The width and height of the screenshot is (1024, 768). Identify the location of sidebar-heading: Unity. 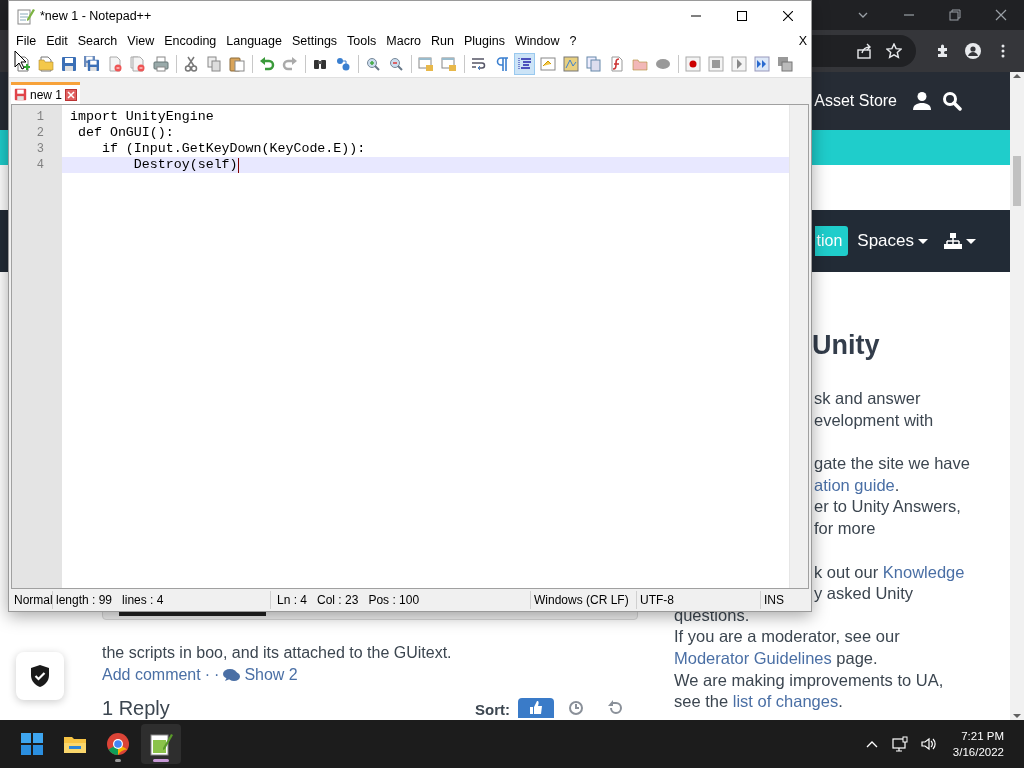
(846, 345).